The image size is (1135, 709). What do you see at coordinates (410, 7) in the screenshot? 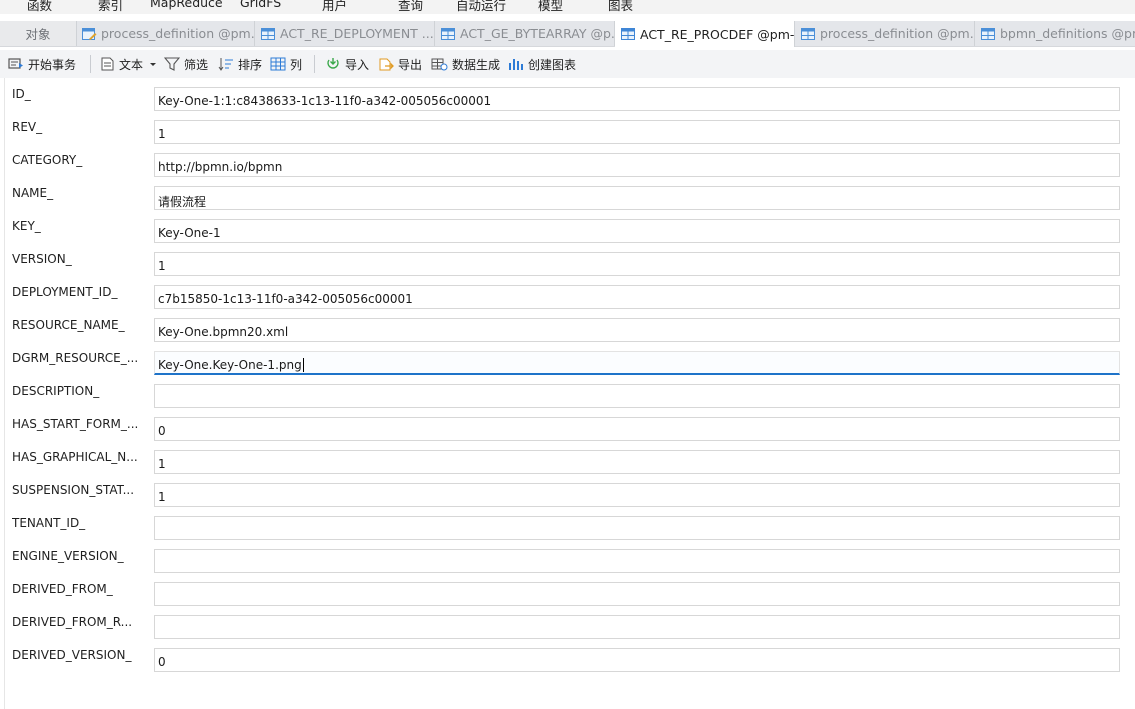
I see `menu-item-query: 查询` at bounding box center [410, 7].